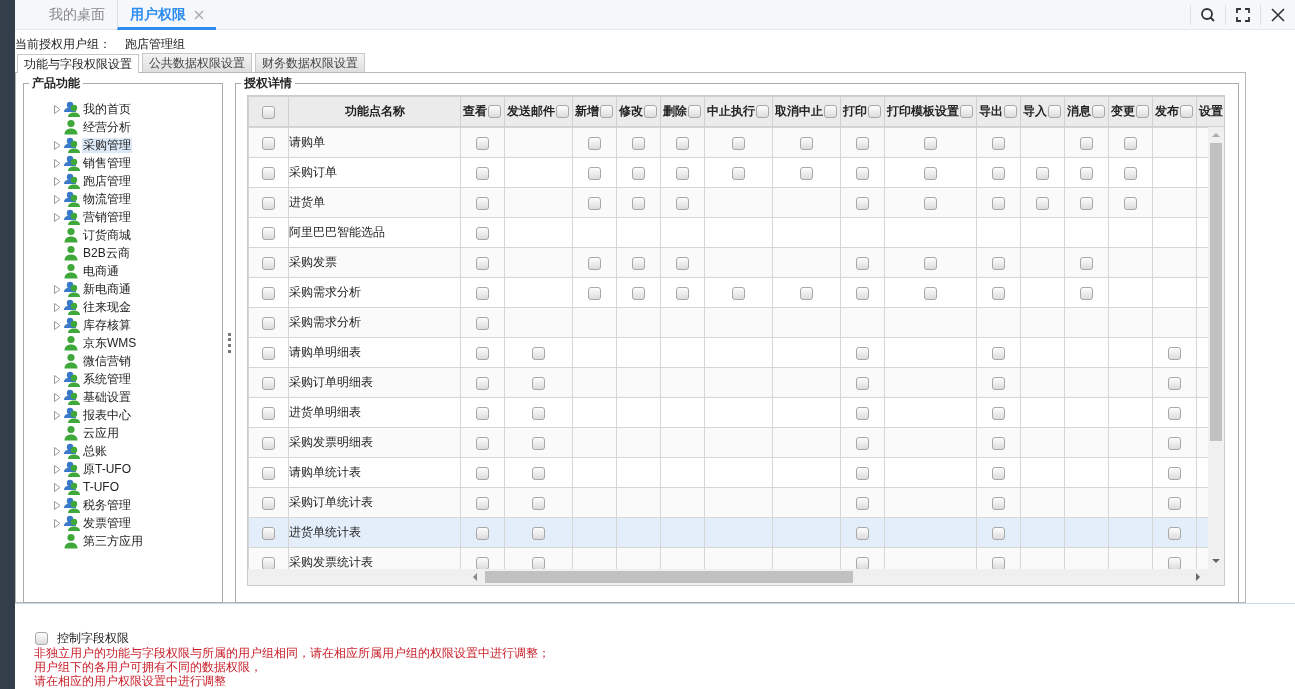  What do you see at coordinates (58, 109) in the screenshot?
I see `expand-arrow-icon` at bounding box center [58, 109].